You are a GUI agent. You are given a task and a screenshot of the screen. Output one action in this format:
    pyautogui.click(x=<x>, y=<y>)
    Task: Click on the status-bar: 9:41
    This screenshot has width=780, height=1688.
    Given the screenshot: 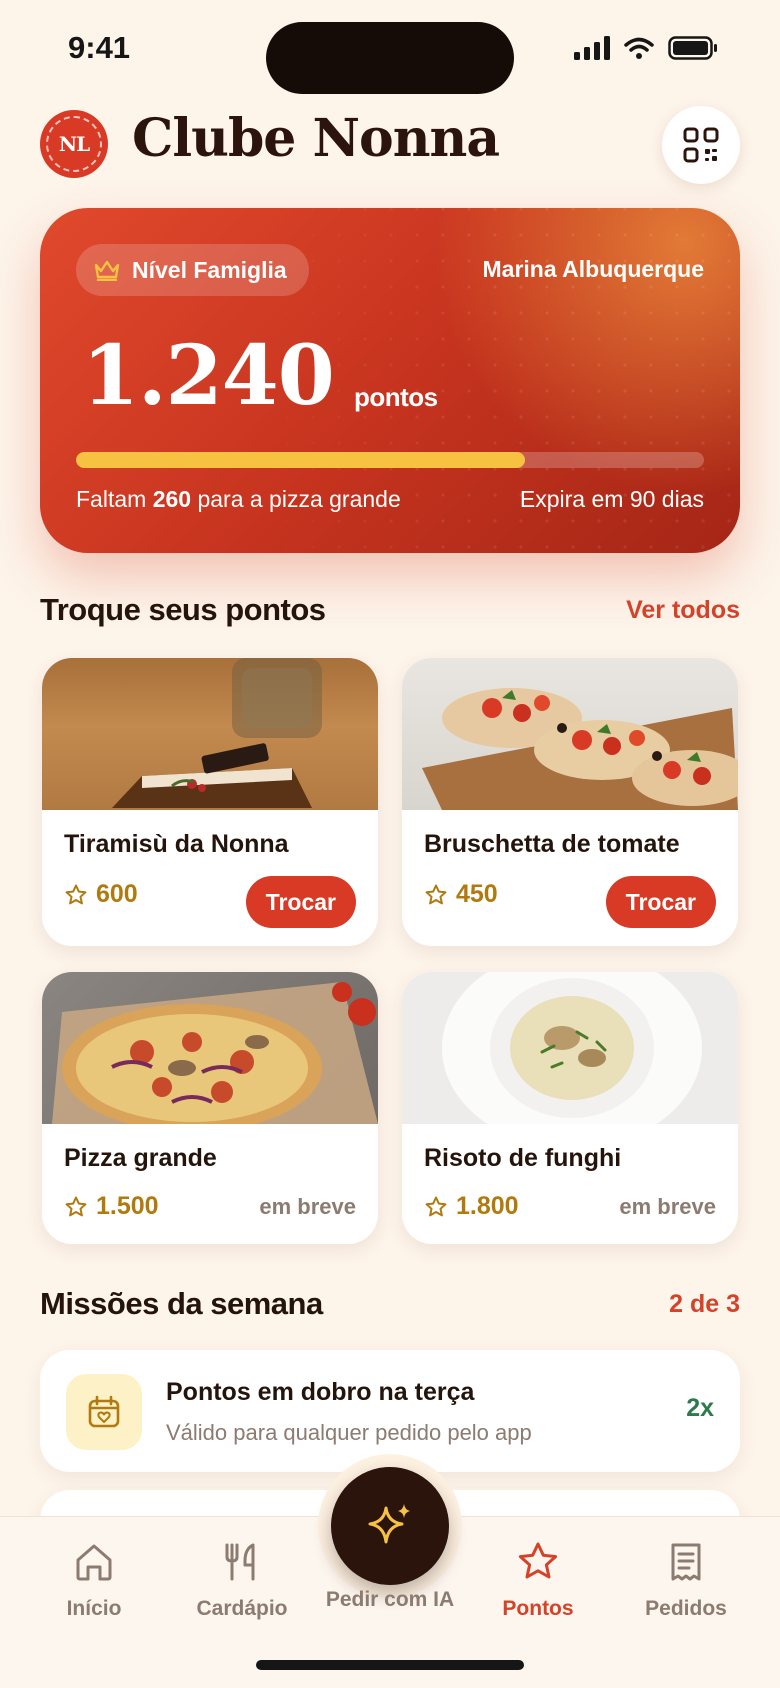 What is the action you would take?
    pyautogui.click(x=390, y=50)
    